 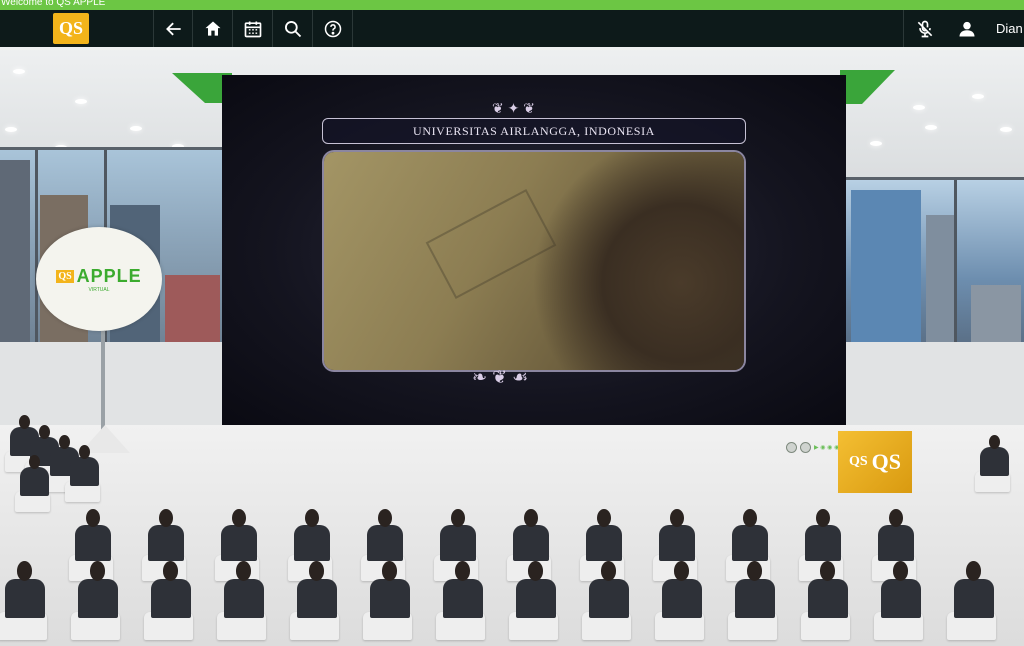 I want to click on title-bar: Welcome to QS APPLE, so click(x=512, y=5).